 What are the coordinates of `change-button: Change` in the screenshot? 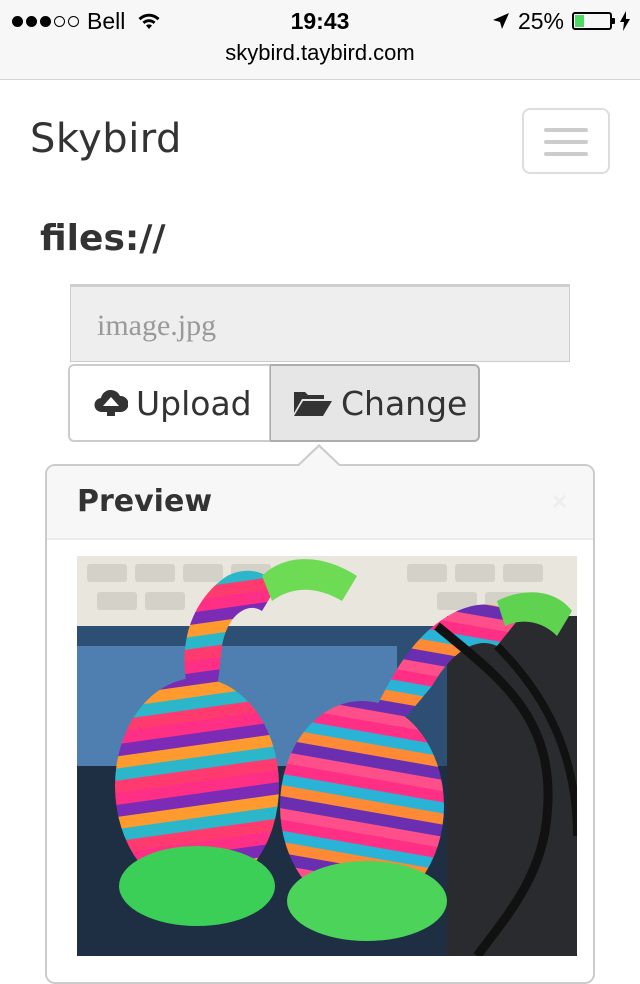 It's located at (375, 403).